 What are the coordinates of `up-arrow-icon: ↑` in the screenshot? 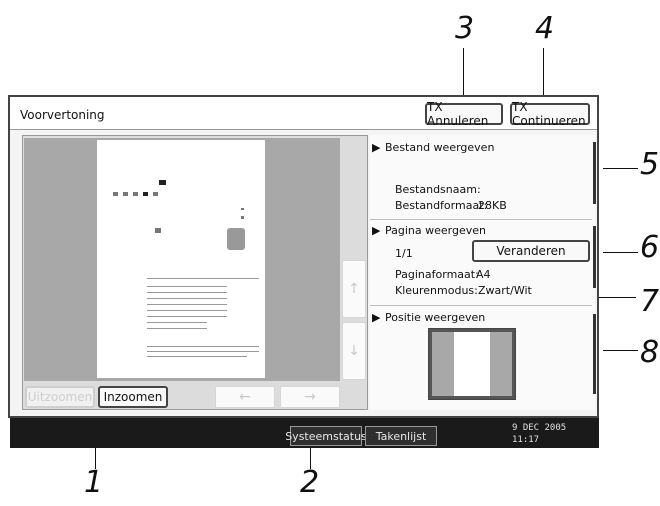 It's located at (354, 289).